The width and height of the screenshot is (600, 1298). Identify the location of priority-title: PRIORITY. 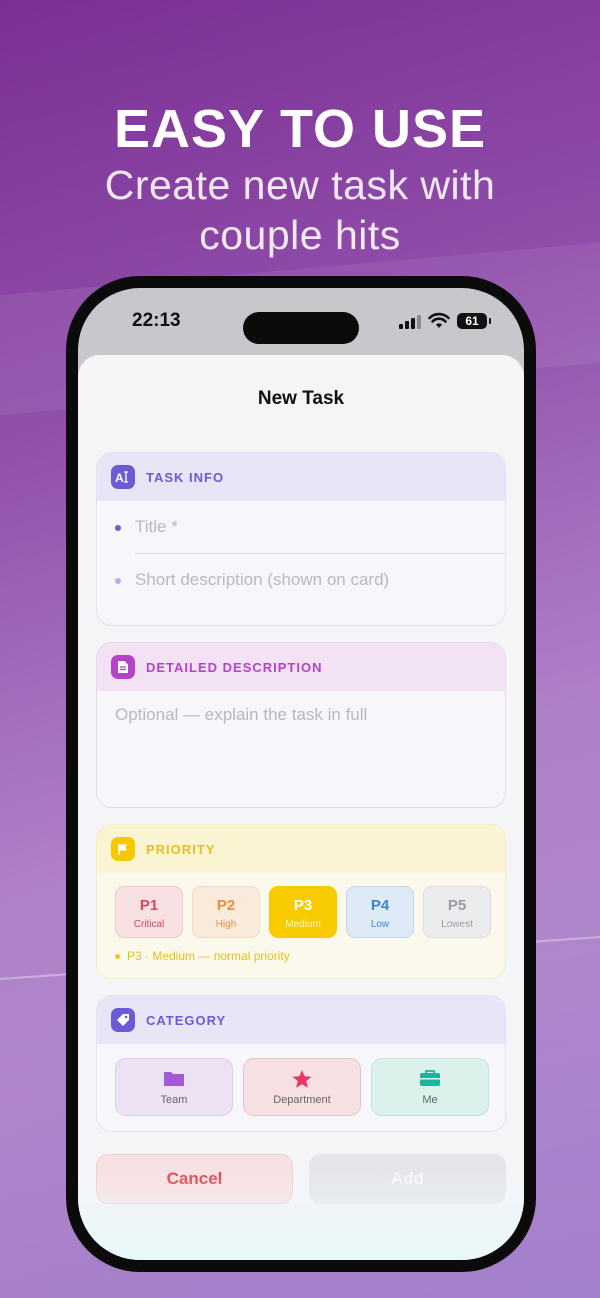
(181, 849).